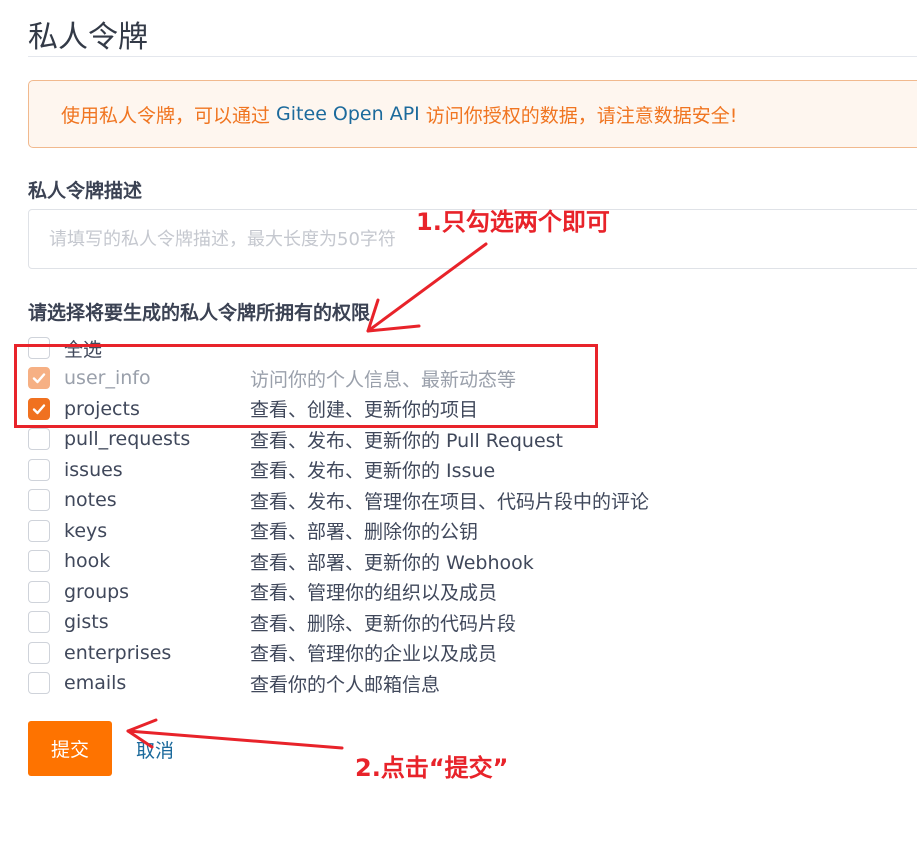 This screenshot has height=844, width=917. Describe the element at coordinates (39, 652) in the screenshot. I see `permission-checkbox-enterprises` at that location.